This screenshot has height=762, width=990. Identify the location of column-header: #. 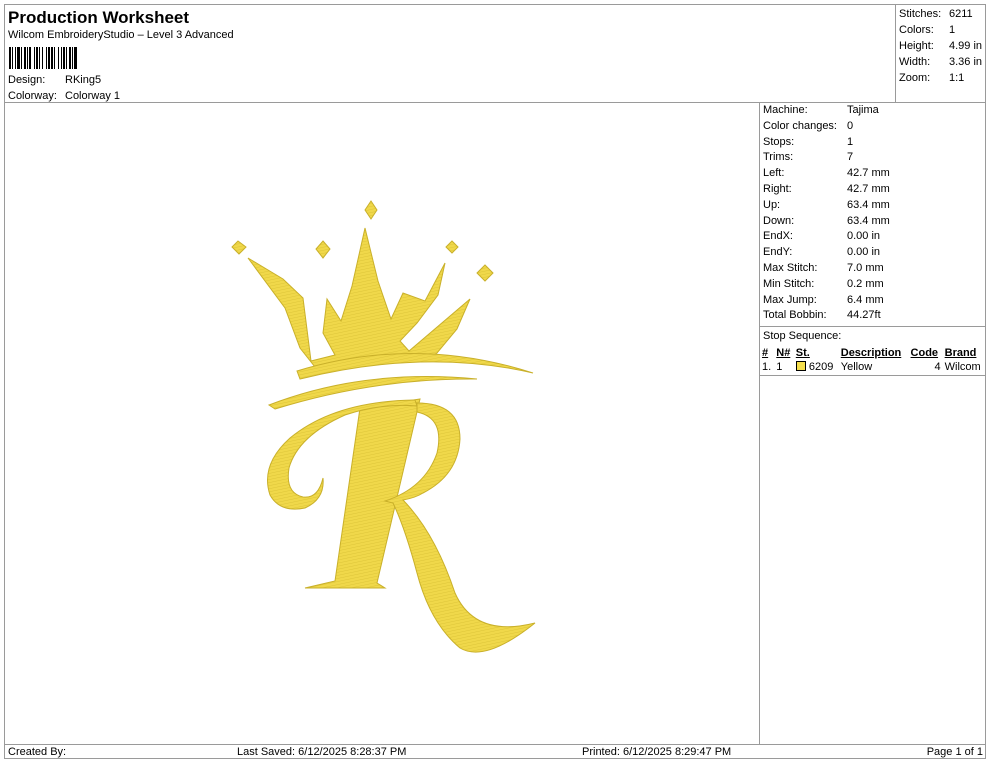
(765, 352).